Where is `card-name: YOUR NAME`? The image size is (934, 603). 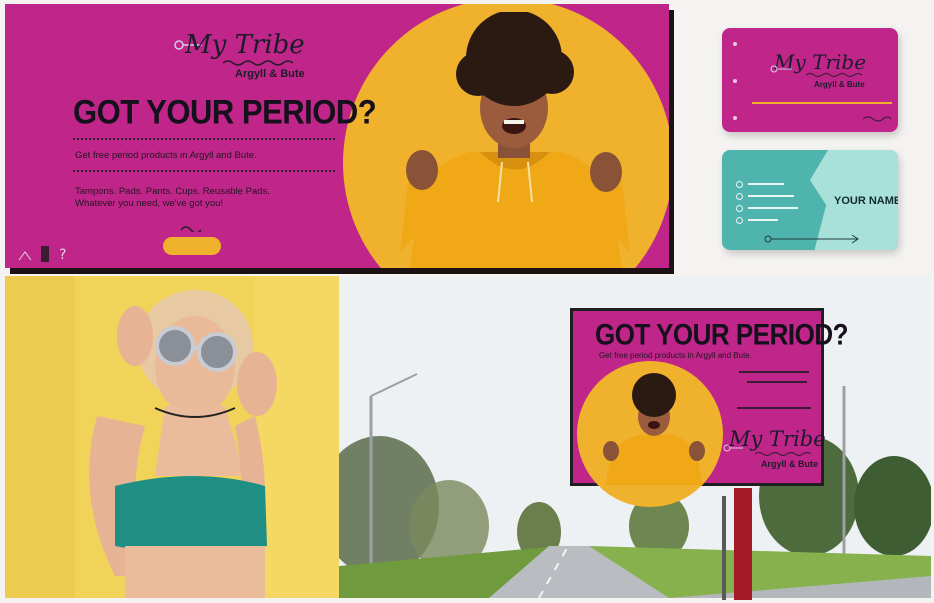 card-name: YOUR NAME is located at coordinates (866, 201).